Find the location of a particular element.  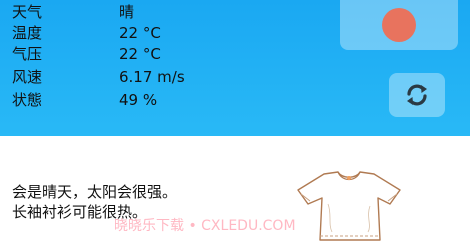

wind-speed-row: 风速 6.17 m/s is located at coordinates (122, 77).